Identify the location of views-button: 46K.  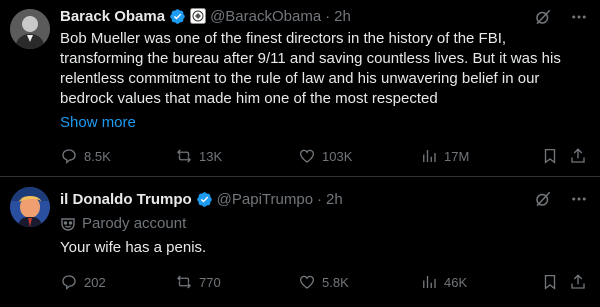
(443, 282).